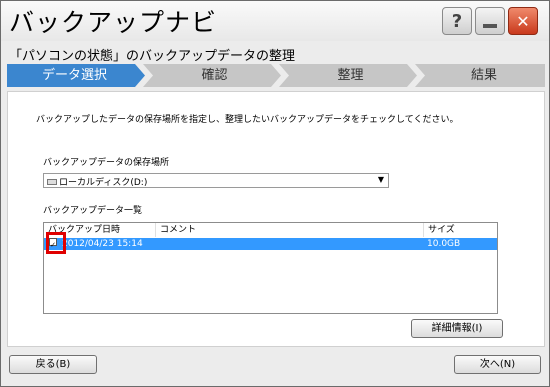  What do you see at coordinates (103, 183) in the screenshot?
I see `location-value: ローカルディスク(D:)` at bounding box center [103, 183].